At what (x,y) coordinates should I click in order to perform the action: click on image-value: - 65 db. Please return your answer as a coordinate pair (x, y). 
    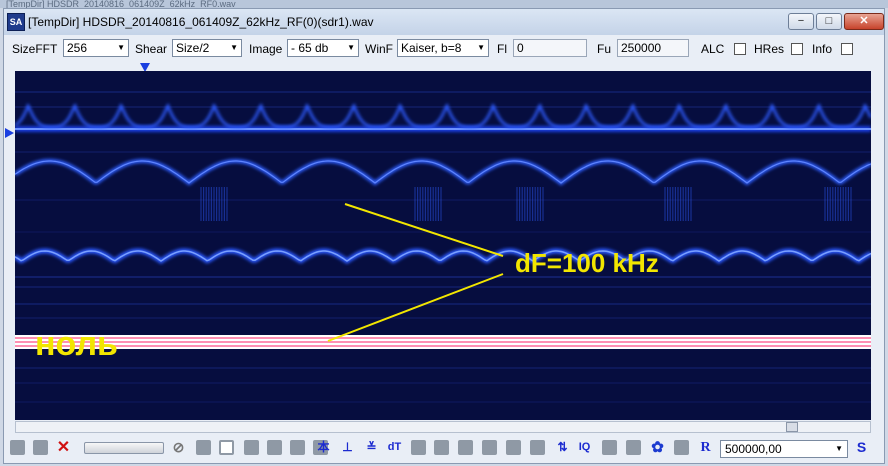
    Looking at the image, I should click on (310, 48).